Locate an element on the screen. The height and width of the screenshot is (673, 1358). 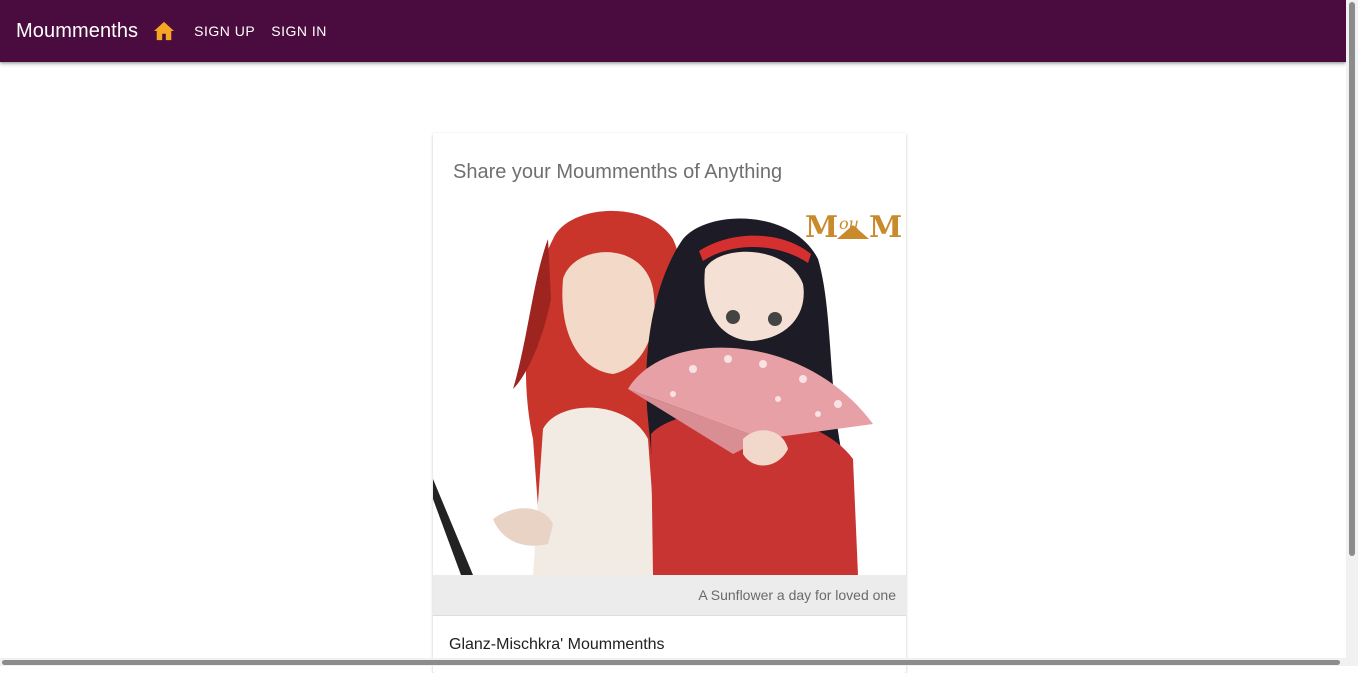
sign-in-button: SIGN IN is located at coordinates (299, 31).